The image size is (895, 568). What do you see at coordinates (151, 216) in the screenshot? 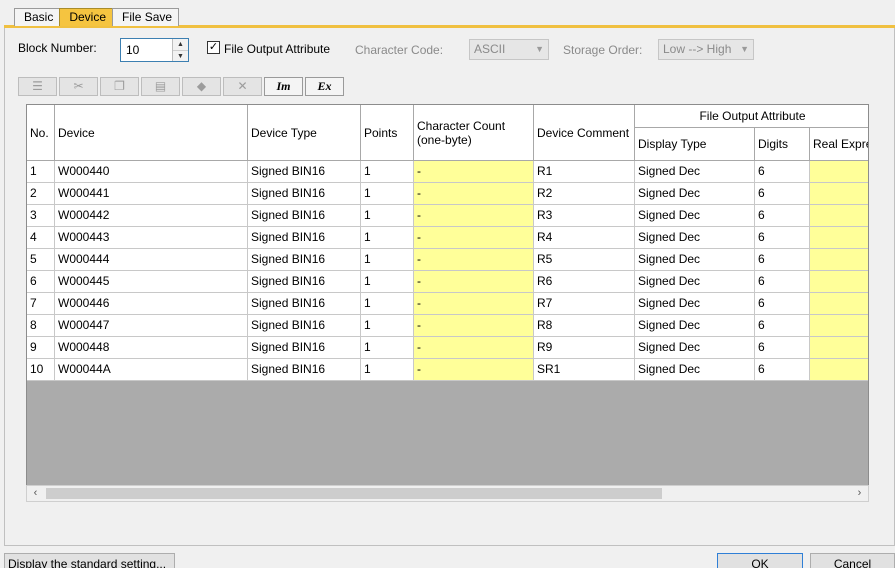
I see `cell-device: W000442` at bounding box center [151, 216].